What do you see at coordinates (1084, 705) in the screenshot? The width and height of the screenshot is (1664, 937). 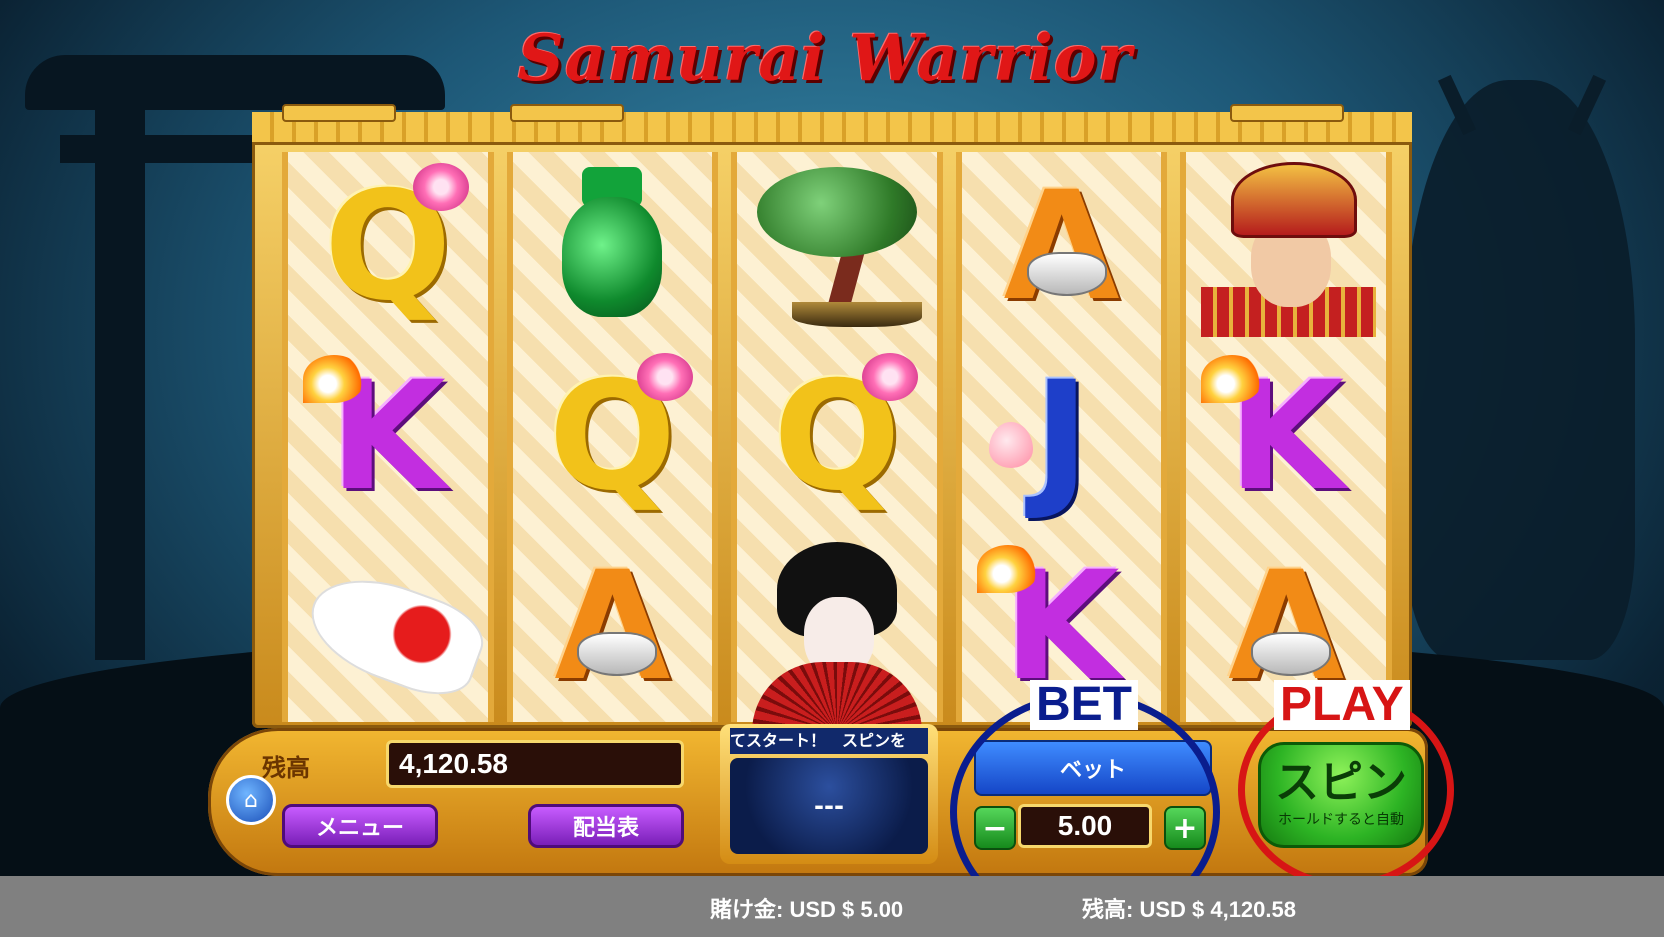 I see `bet-annotation-label: BET` at bounding box center [1084, 705].